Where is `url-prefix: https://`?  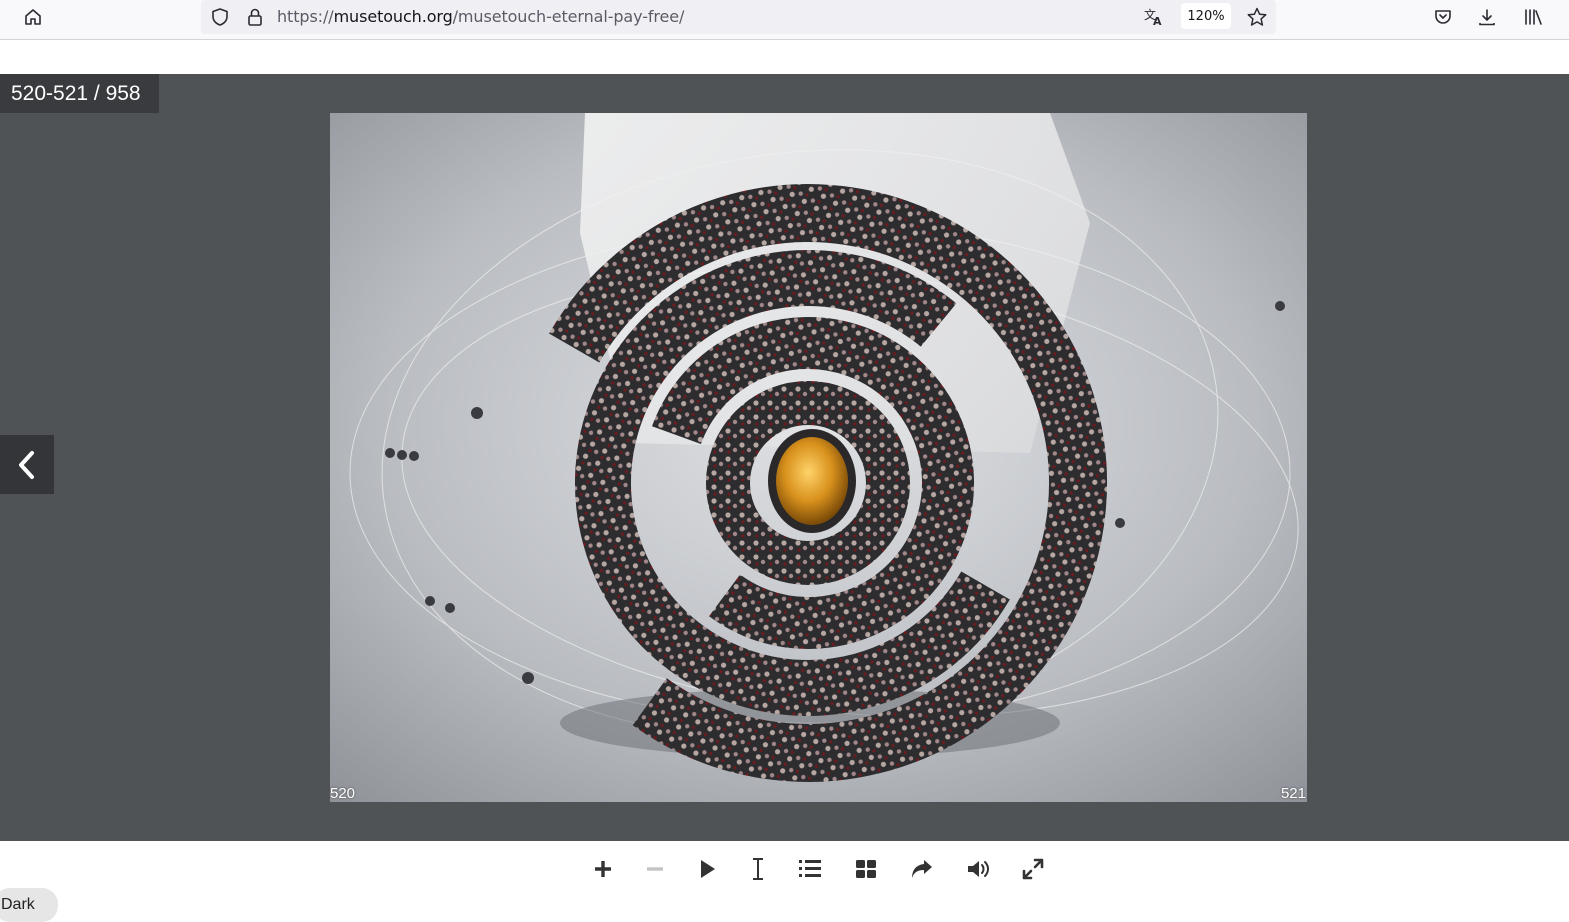
url-prefix: https:// is located at coordinates (305, 16).